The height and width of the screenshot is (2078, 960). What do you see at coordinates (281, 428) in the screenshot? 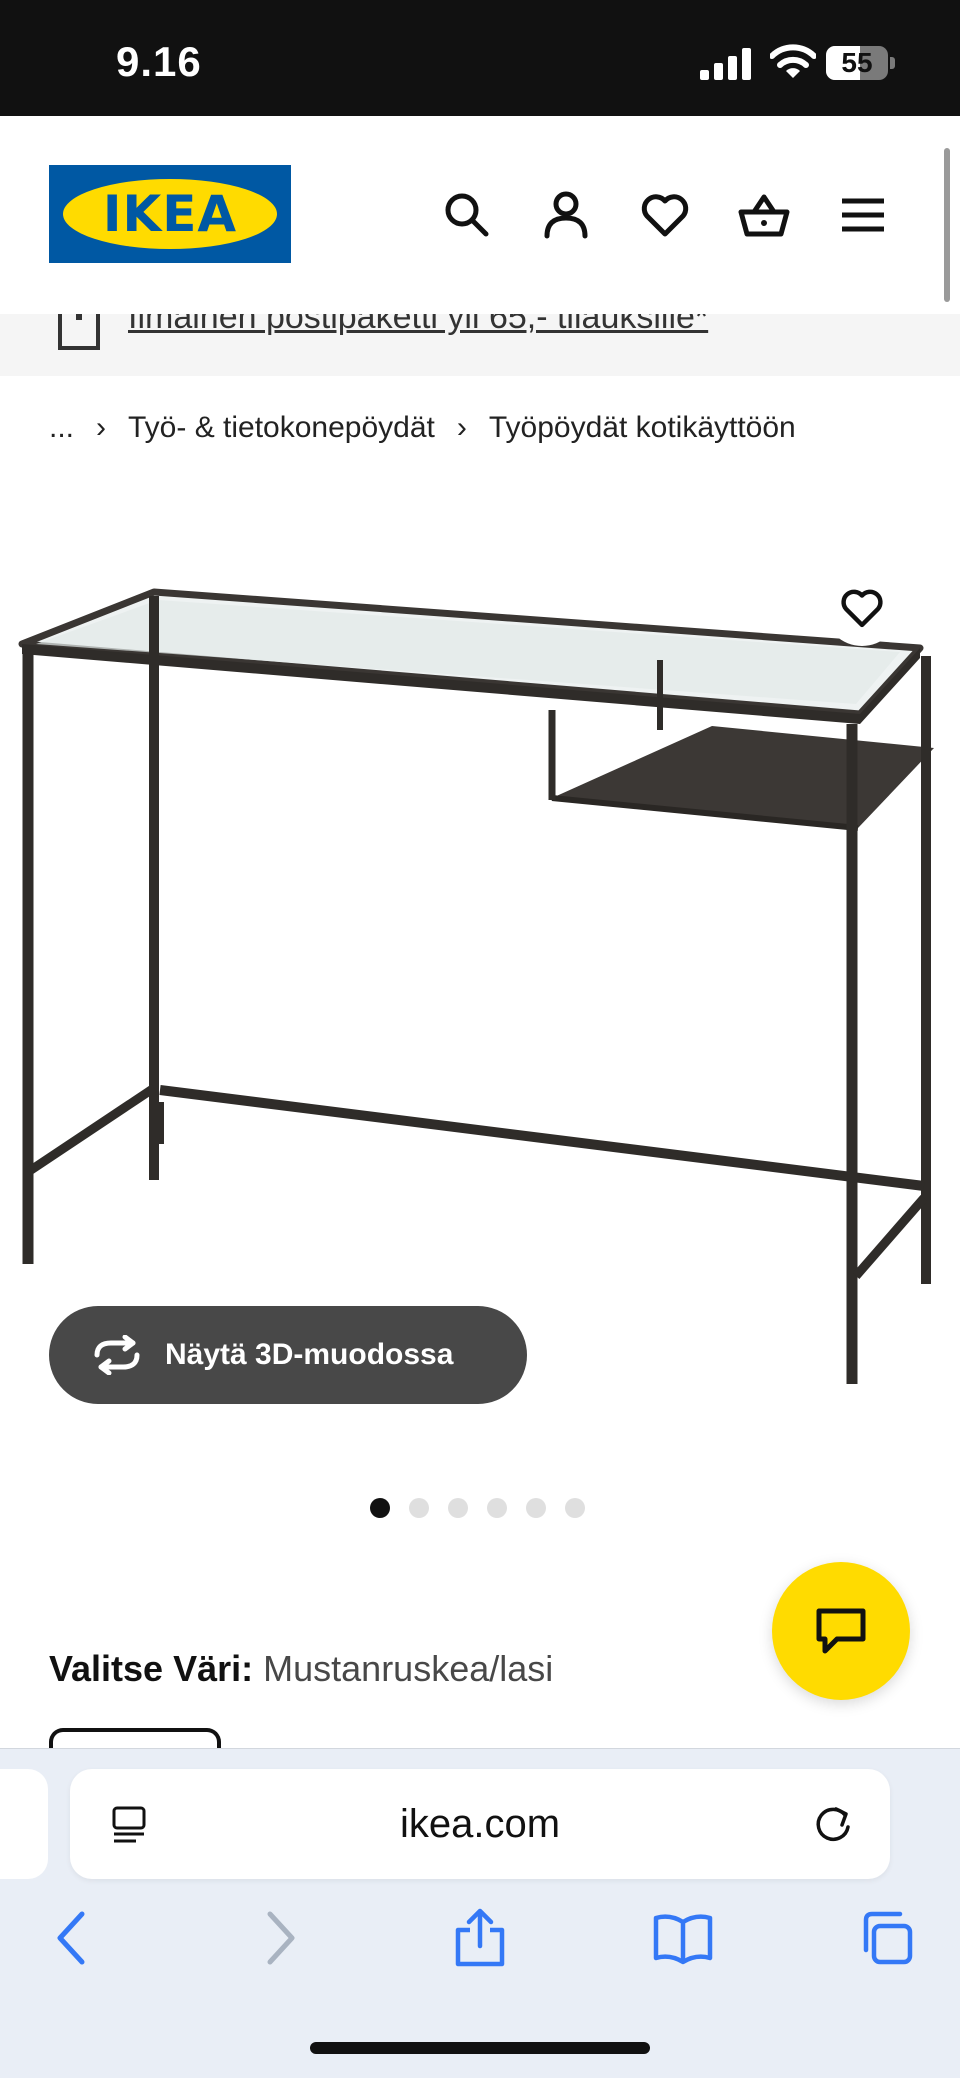
I see `breadcrumb-item-desks: Työ- & tietokonepöydät` at bounding box center [281, 428].